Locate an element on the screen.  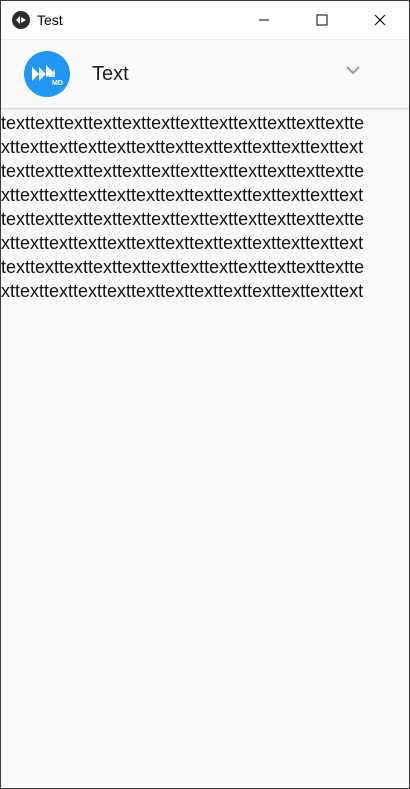
close-icon is located at coordinates (380, 20).